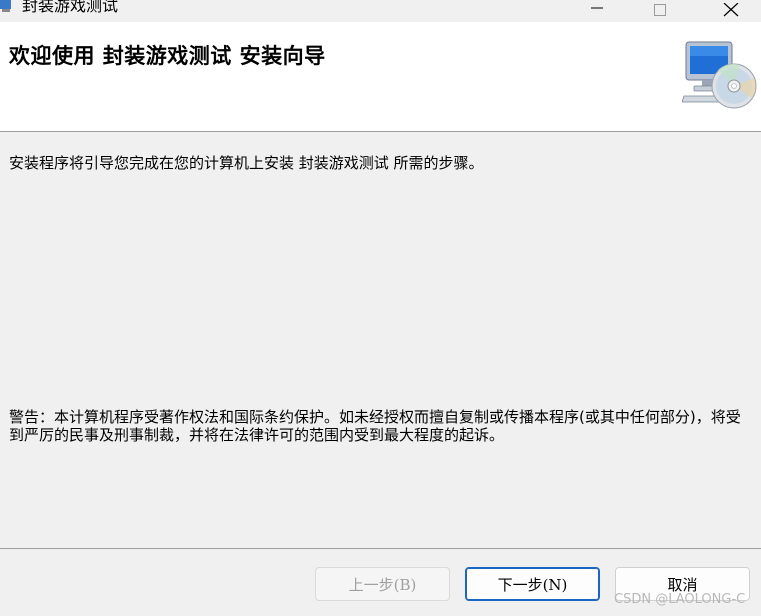  What do you see at coordinates (70, 7) in the screenshot?
I see `window-title: 封装游戏测试` at bounding box center [70, 7].